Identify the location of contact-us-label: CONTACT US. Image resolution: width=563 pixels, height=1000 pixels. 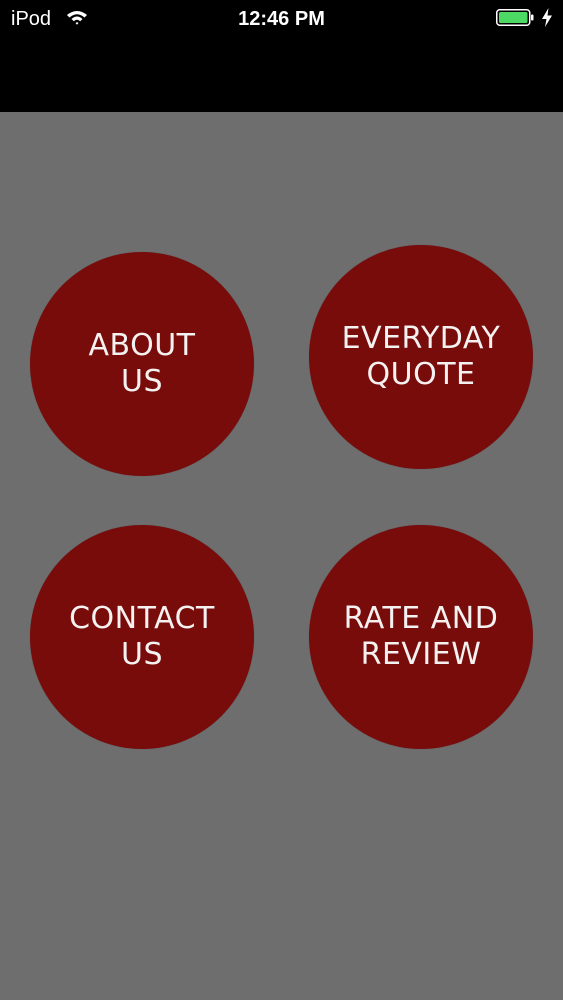
(142, 636).